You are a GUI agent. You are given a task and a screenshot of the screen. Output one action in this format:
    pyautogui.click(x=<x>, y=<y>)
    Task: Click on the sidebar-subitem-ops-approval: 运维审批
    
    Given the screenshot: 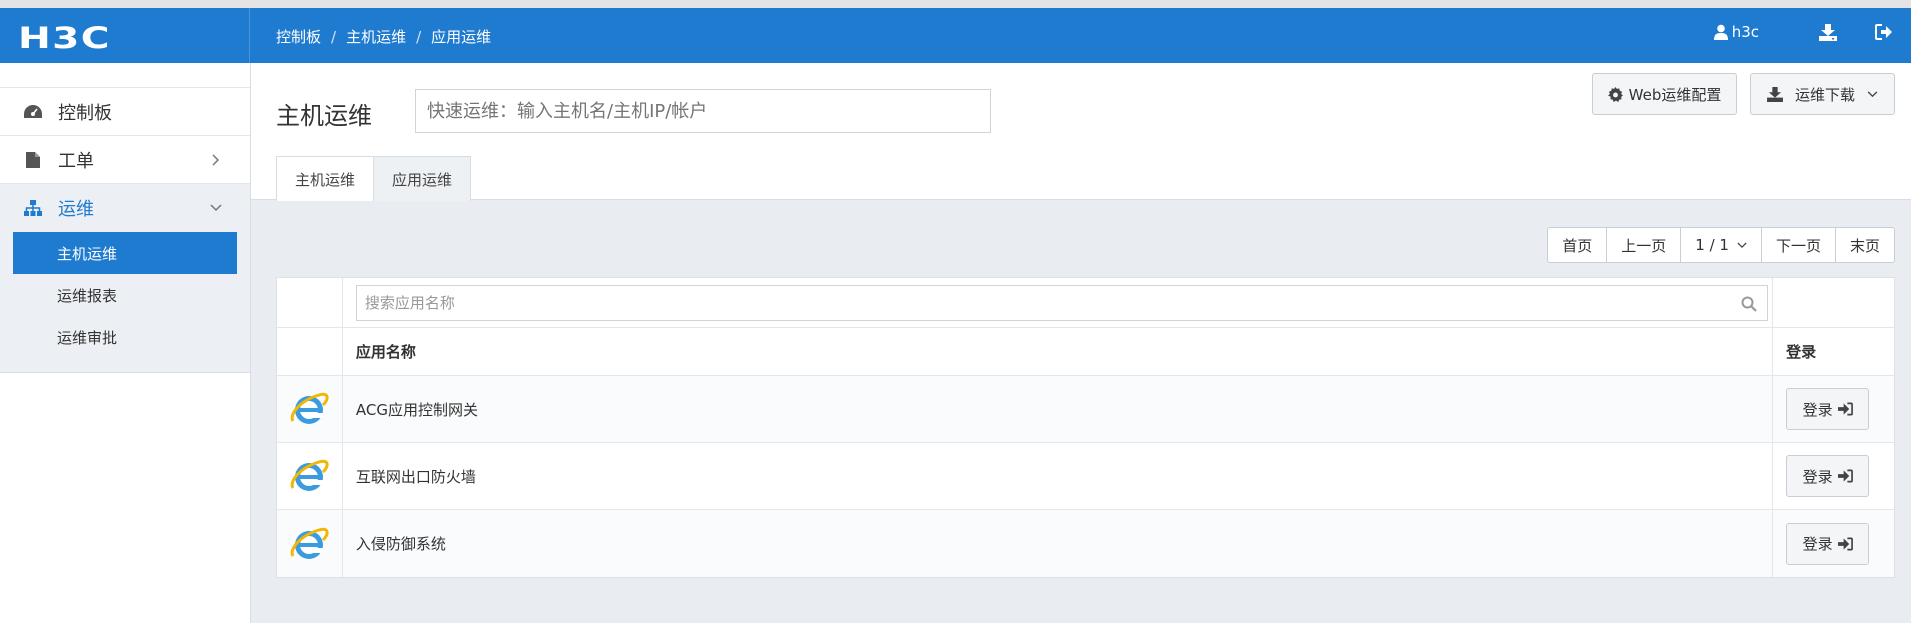 What is the action you would take?
    pyautogui.click(x=125, y=337)
    